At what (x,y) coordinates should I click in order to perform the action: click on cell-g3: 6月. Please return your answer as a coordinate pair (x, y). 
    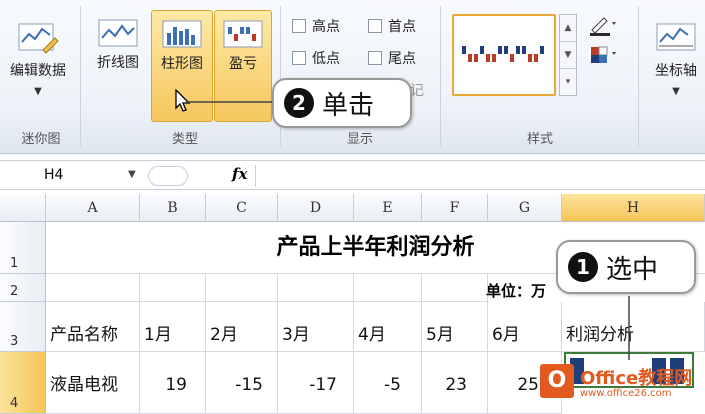
    Looking at the image, I should click on (525, 327).